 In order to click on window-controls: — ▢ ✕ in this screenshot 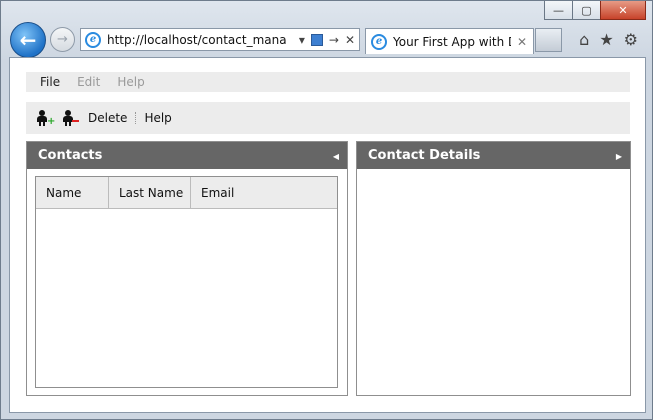, I will do `click(595, 10)`.